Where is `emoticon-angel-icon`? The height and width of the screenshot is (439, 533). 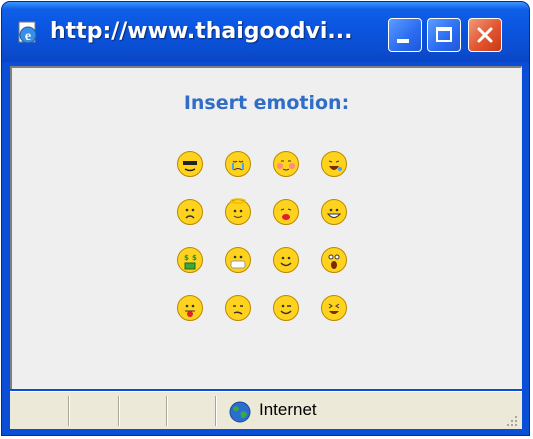 emoticon-angel-icon is located at coordinates (238, 212).